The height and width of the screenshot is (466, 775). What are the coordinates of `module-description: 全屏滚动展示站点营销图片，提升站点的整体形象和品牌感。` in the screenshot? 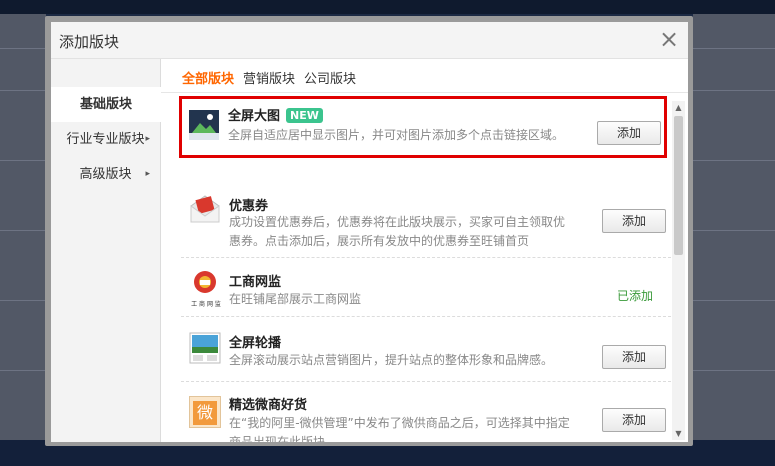 It's located at (391, 360).